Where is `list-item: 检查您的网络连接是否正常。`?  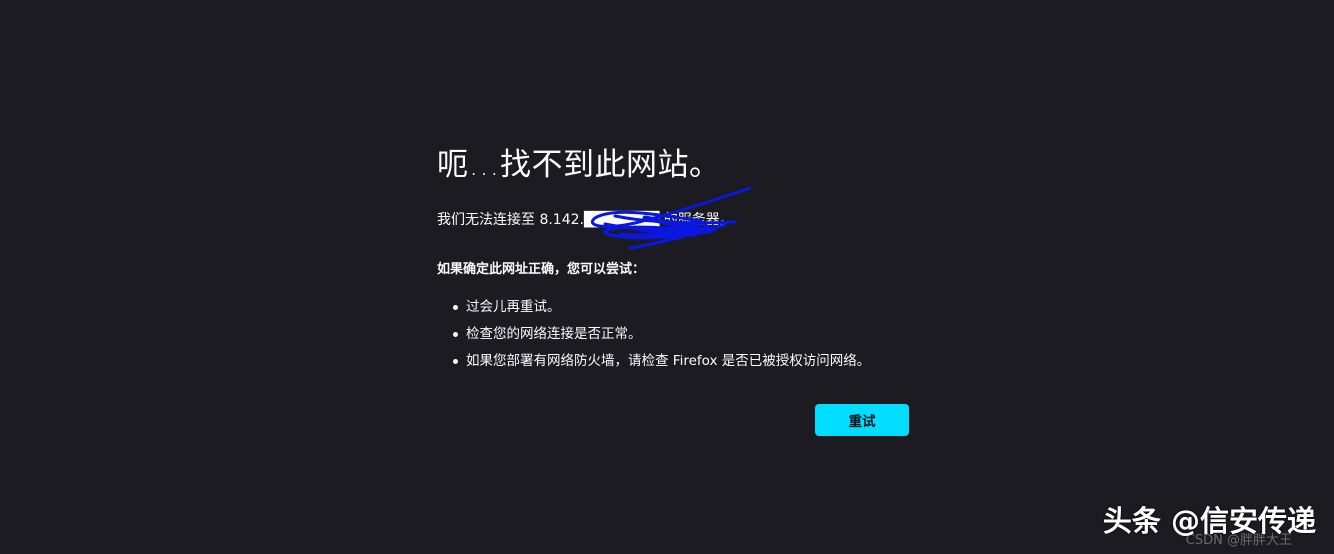 list-item: 检查您的网络连接是否正常。 is located at coordinates (653, 334).